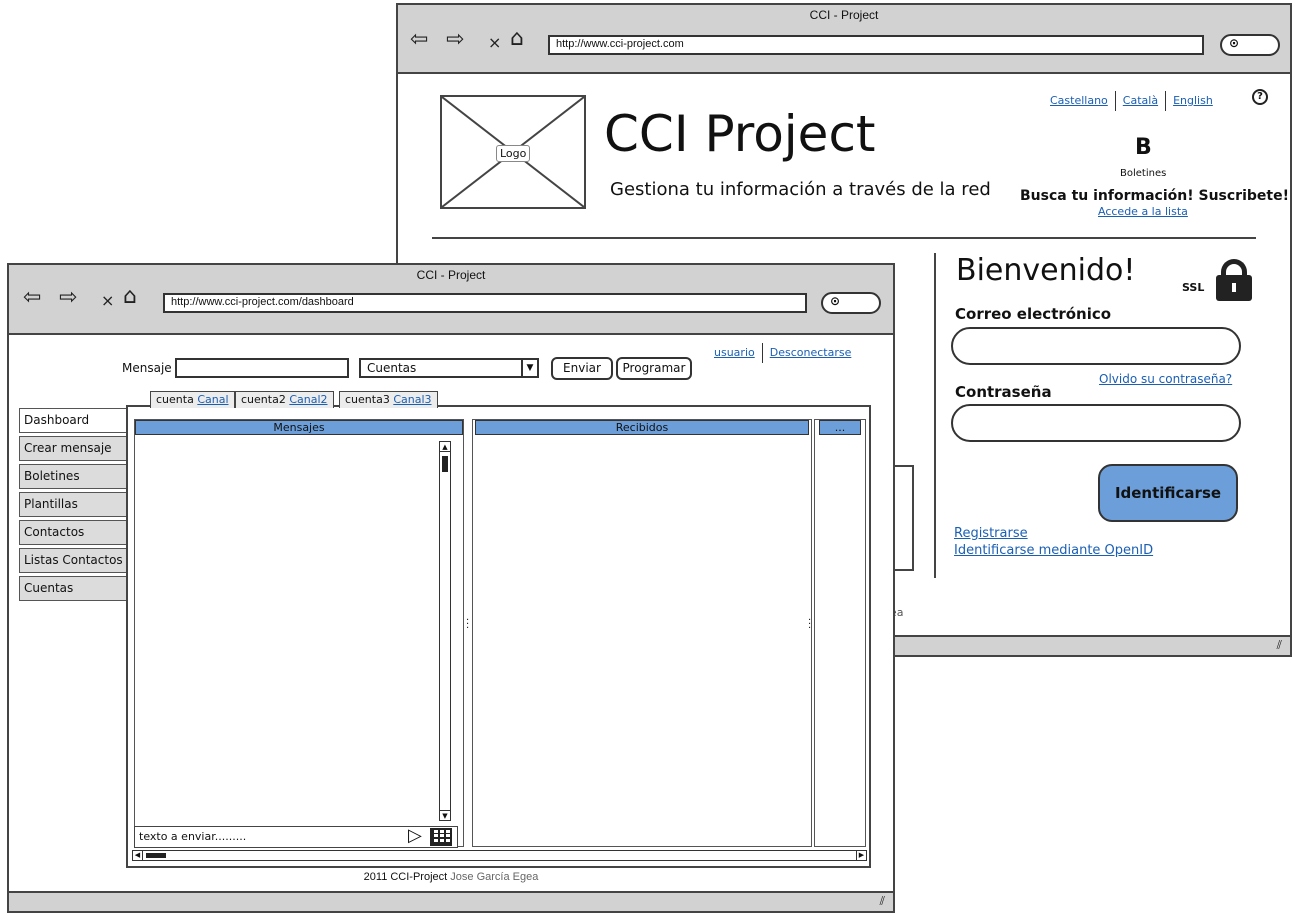  I want to click on send-icon: ▷, so click(415, 836).